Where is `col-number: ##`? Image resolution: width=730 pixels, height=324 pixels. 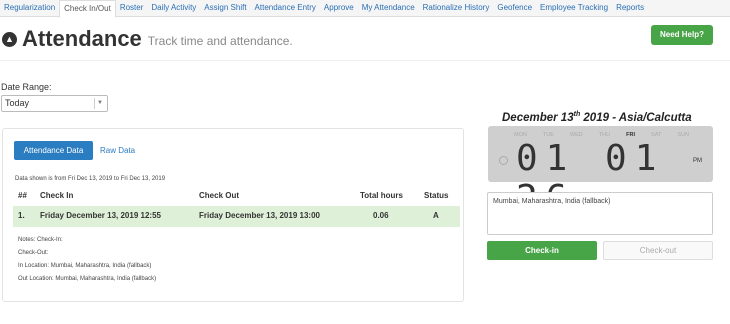
col-number: ## is located at coordinates (22, 195).